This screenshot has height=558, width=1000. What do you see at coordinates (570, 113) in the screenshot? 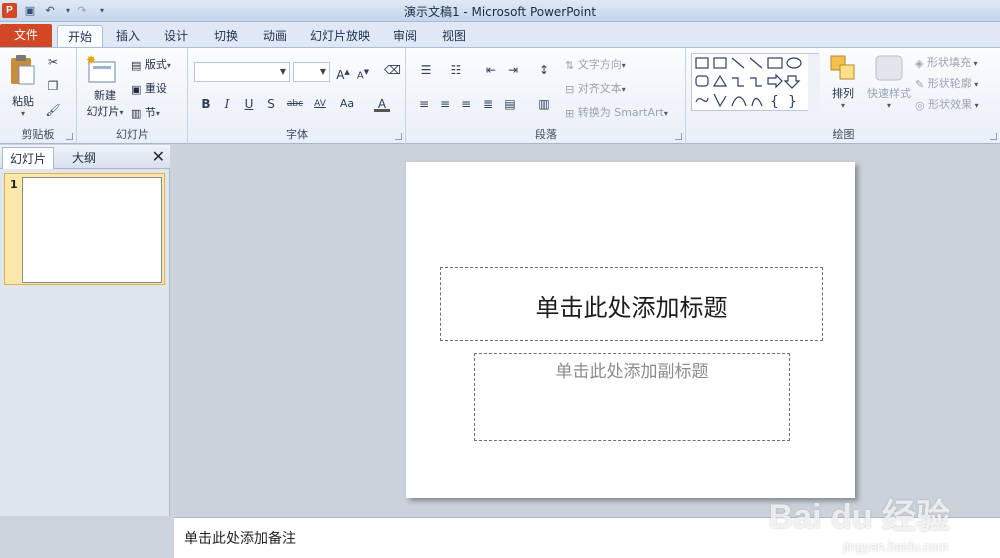
I see `smartart-icon: ⊞` at bounding box center [570, 113].